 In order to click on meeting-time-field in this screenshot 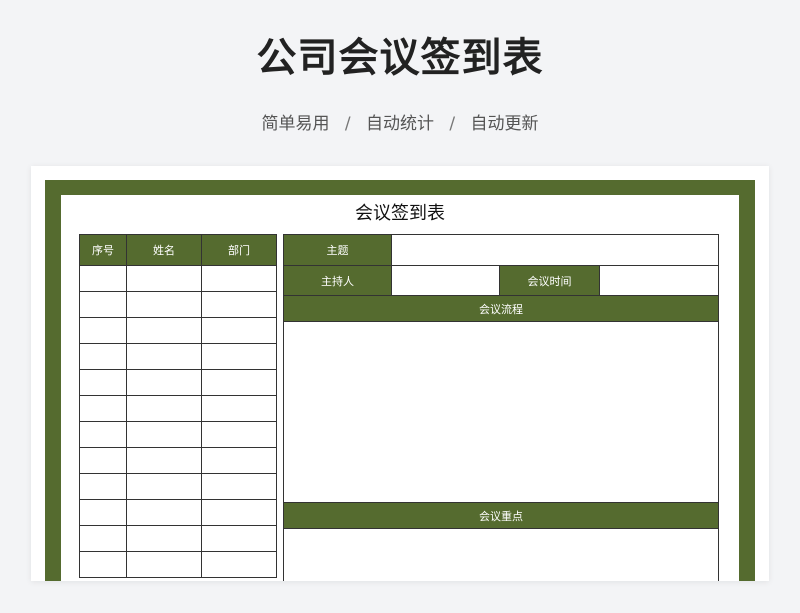, I will do `click(659, 280)`.